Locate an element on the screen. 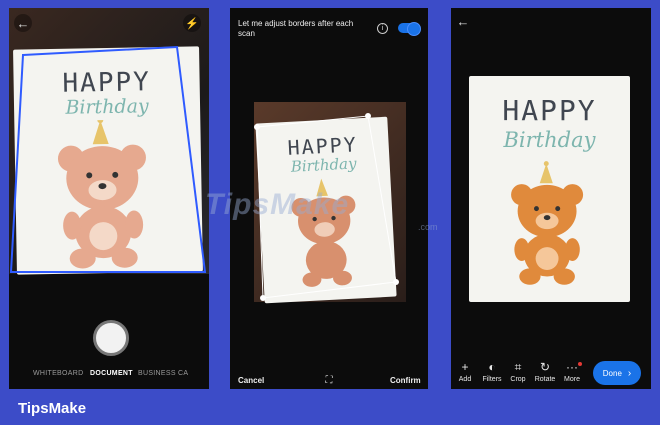 The width and height of the screenshot is (660, 425). scanned-card: HAPPY Birthday is located at coordinates (549, 189).